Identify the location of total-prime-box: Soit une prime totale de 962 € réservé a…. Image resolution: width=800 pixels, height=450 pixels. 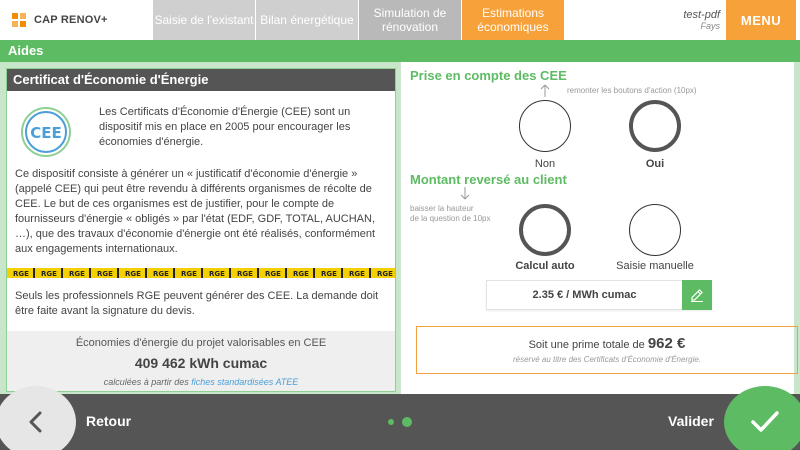
(607, 350).